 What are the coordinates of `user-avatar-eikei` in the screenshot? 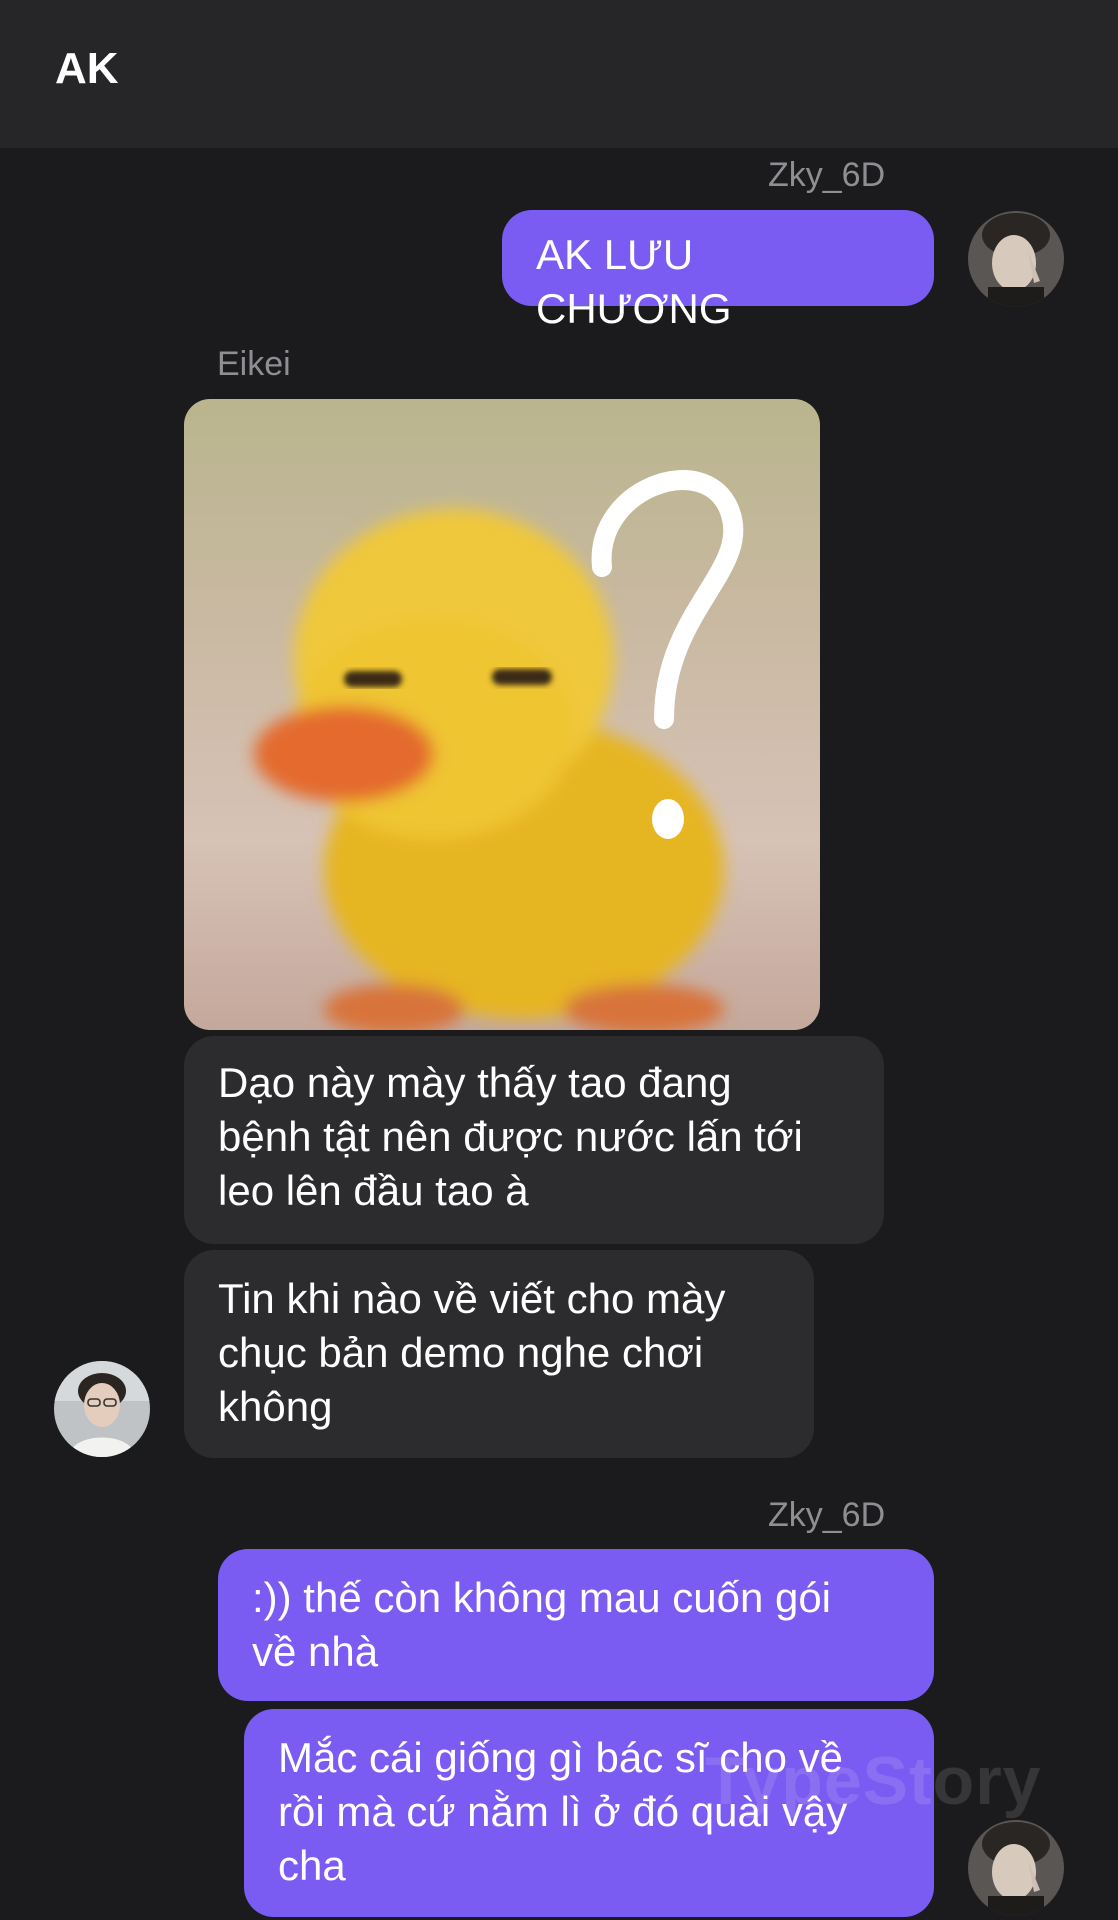 It's located at (102, 1409).